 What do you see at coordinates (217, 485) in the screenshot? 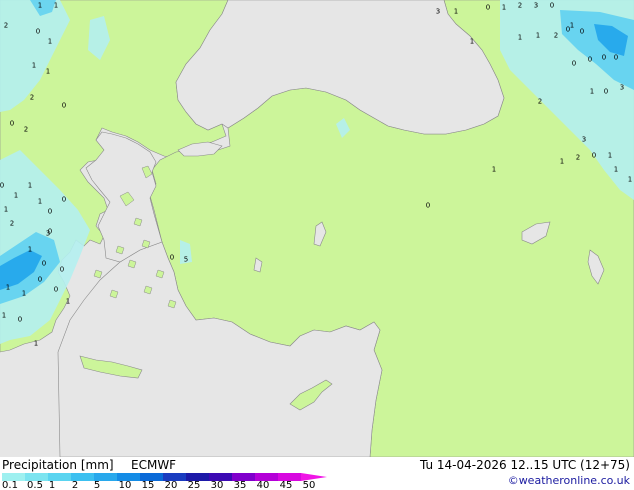
I see `colorbar-label: 30` at bounding box center [217, 485].